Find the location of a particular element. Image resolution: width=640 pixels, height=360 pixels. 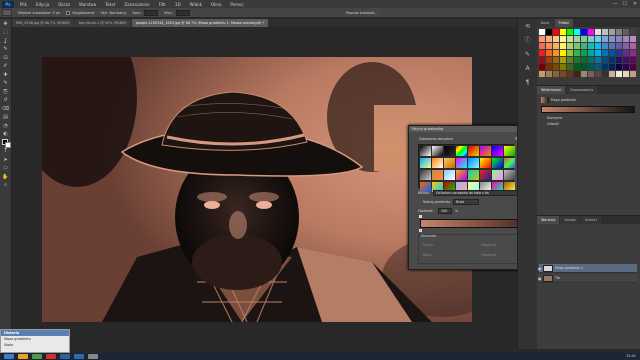

clone-tool-icon: ⎘ is located at coordinates (6, 92).